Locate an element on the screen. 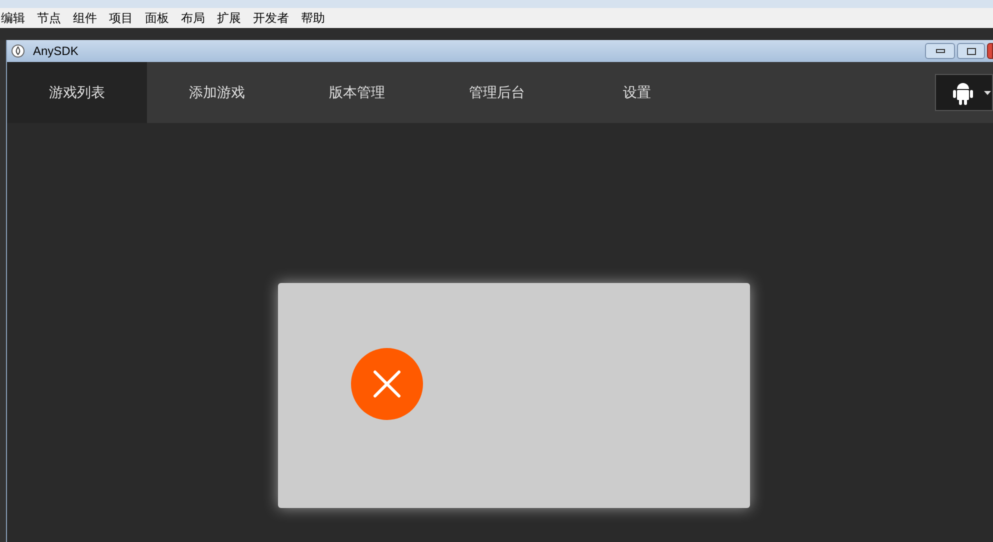 The image size is (993, 542). android-icon is located at coordinates (963, 92).